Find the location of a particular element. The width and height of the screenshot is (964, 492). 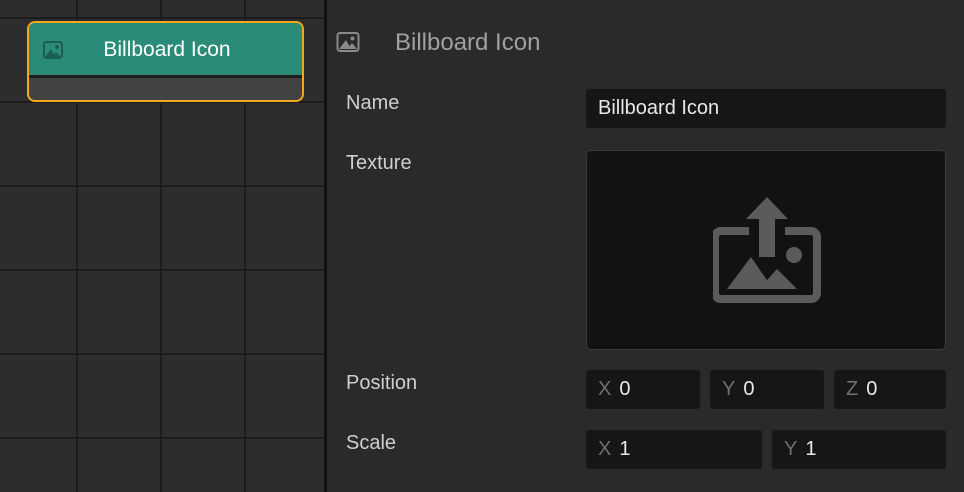

scale-x-field: X1 is located at coordinates (674, 449).